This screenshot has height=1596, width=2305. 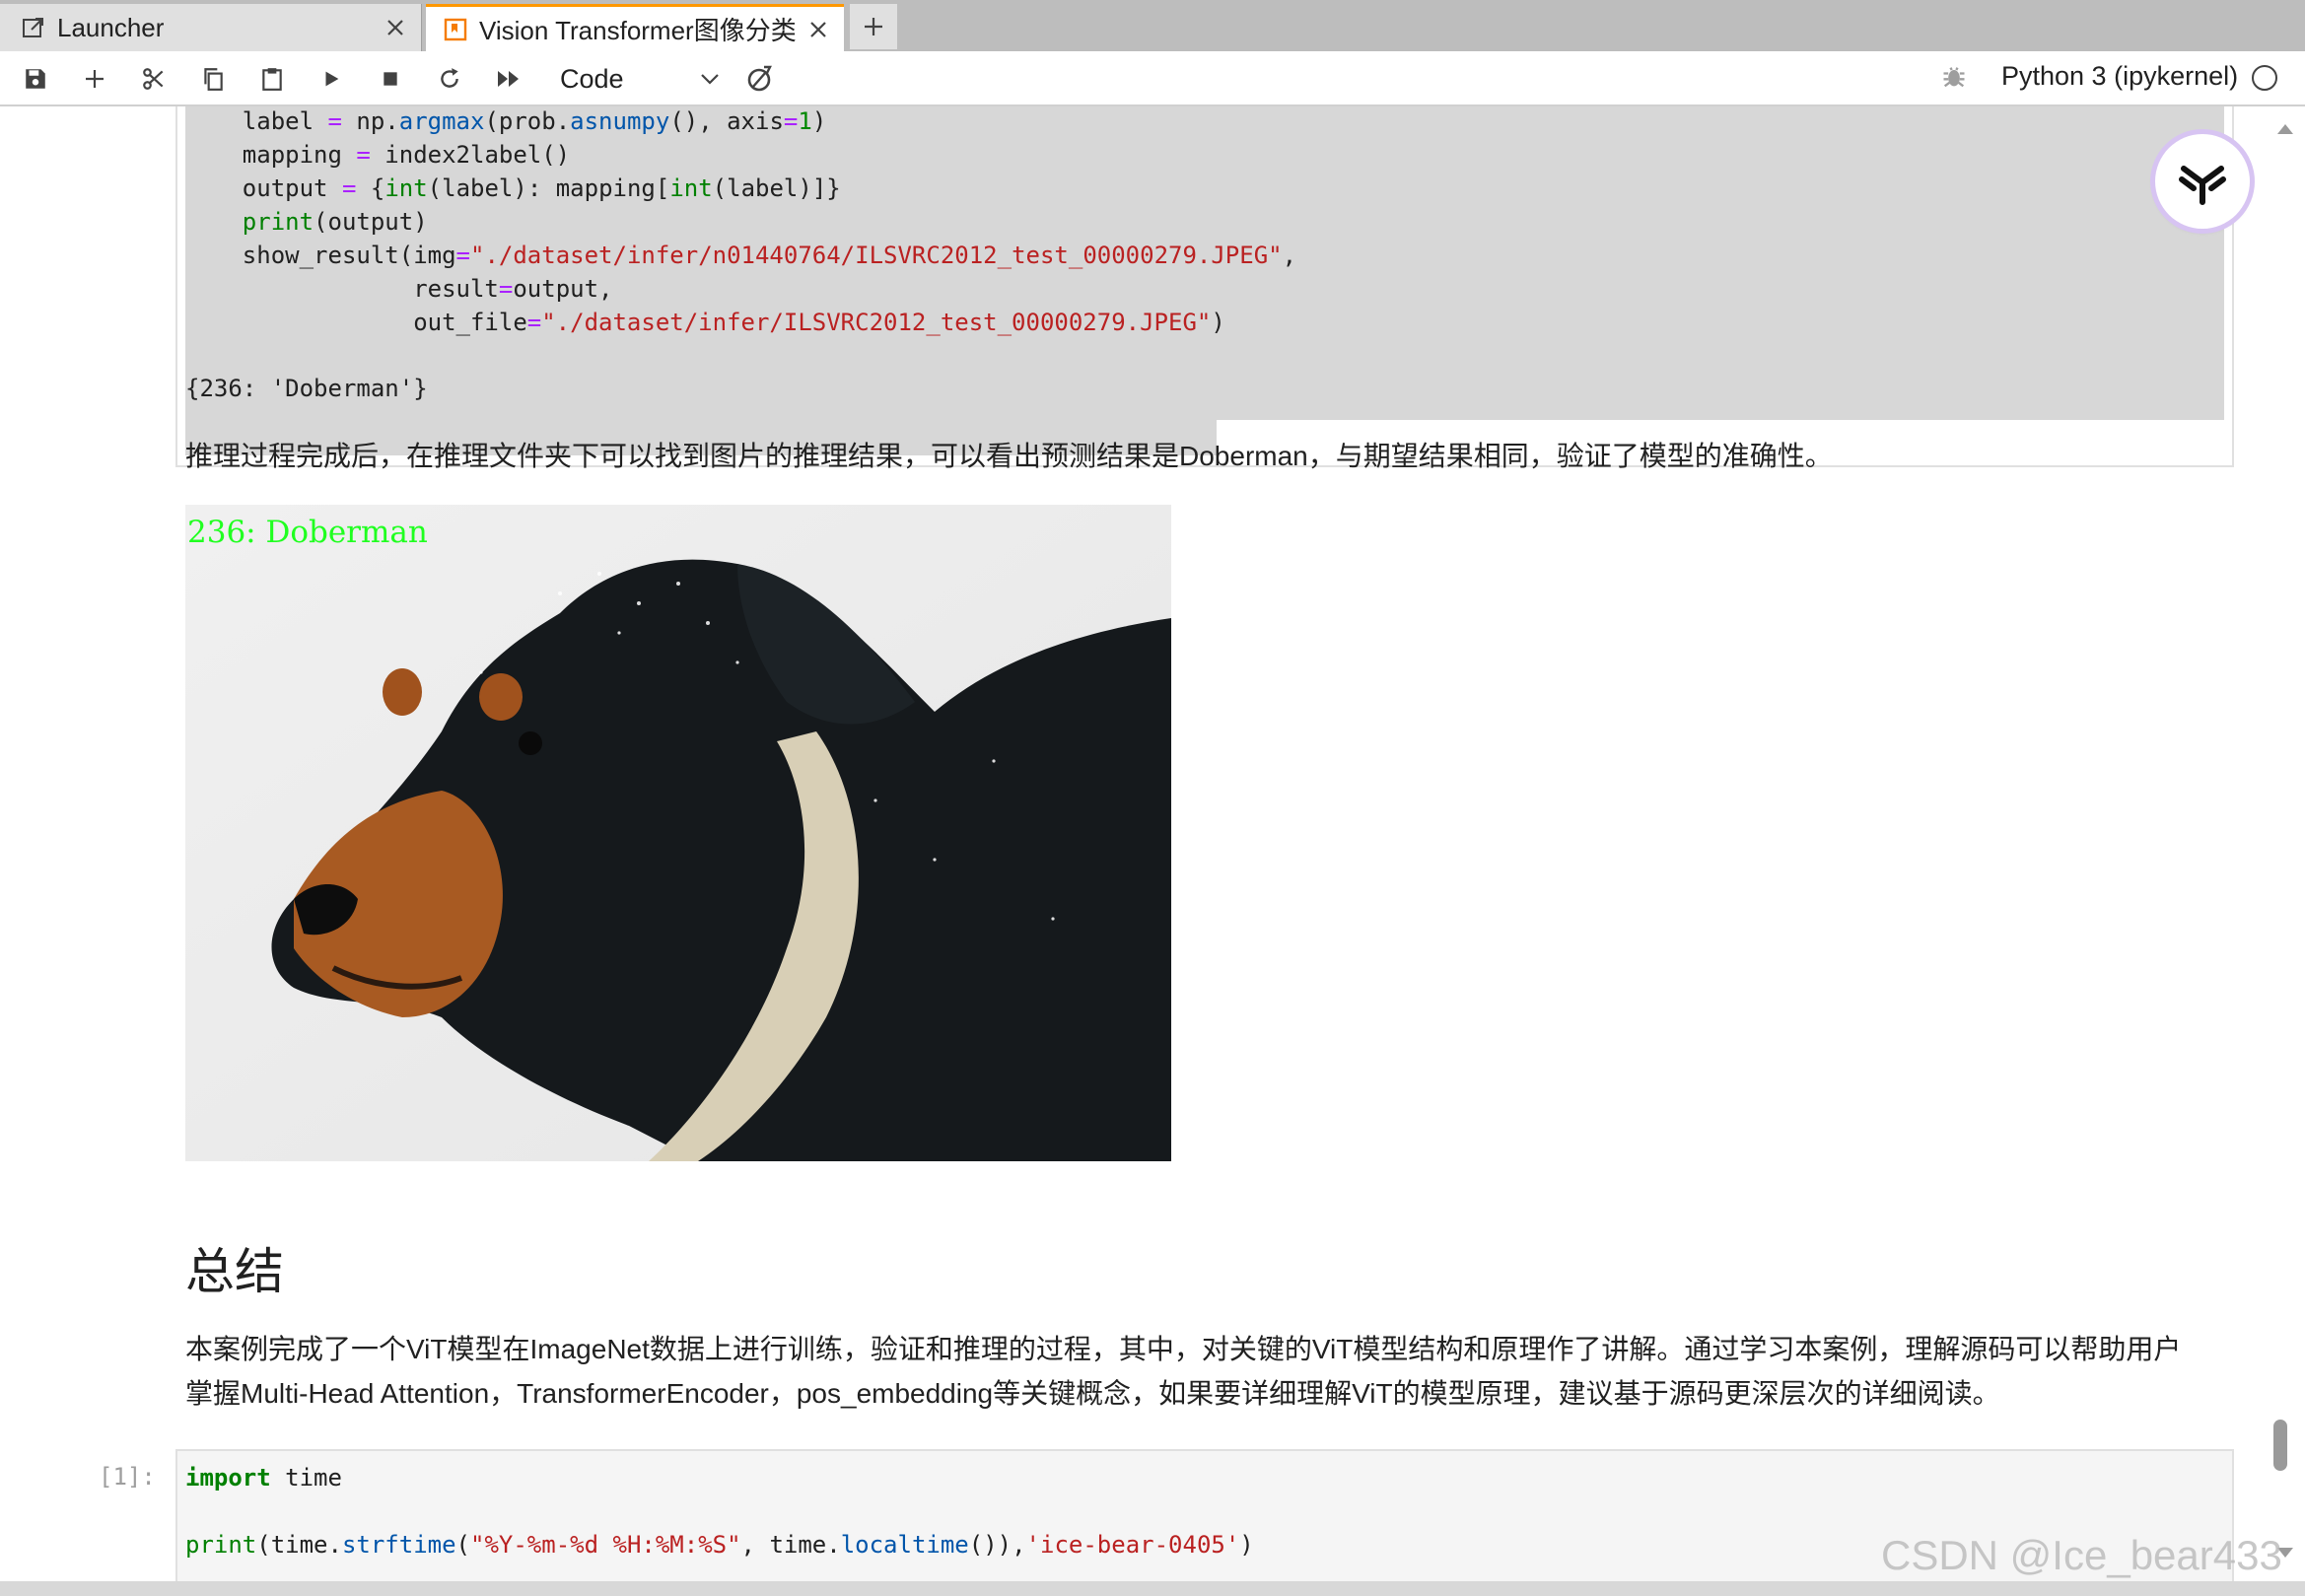 I want to click on notebook-icon, so click(x=456, y=29).